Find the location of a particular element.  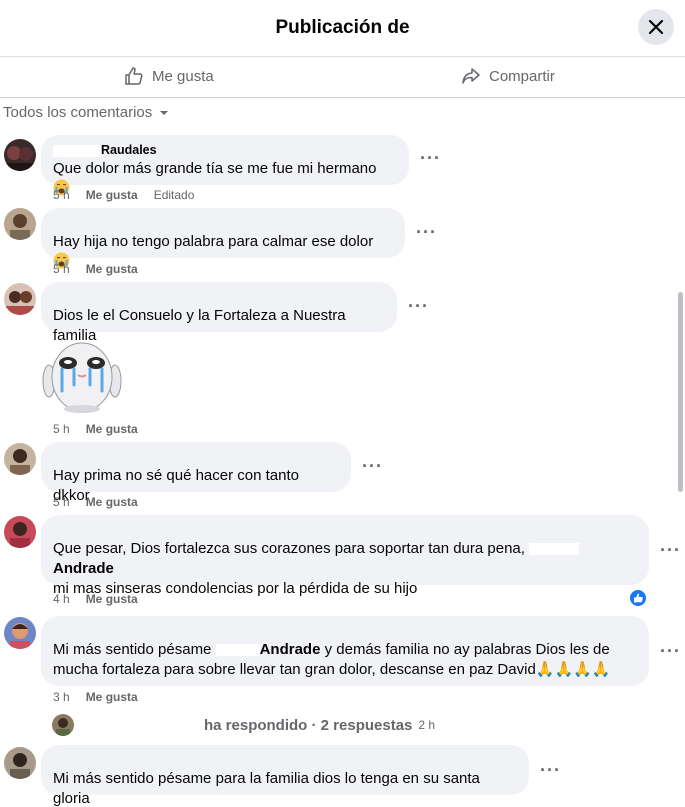

like-reaction-badge is located at coordinates (638, 598).